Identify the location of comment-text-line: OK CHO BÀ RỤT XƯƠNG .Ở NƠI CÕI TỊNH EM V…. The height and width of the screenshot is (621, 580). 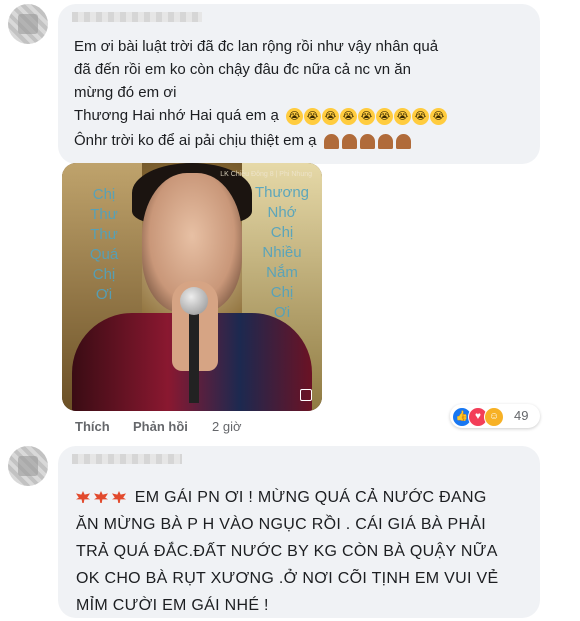
(287, 578).